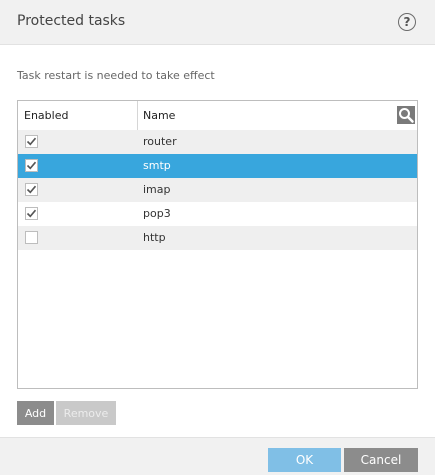 This screenshot has width=435, height=475. What do you see at coordinates (71, 21) in the screenshot?
I see `dialog-title: Protected tasks` at bounding box center [71, 21].